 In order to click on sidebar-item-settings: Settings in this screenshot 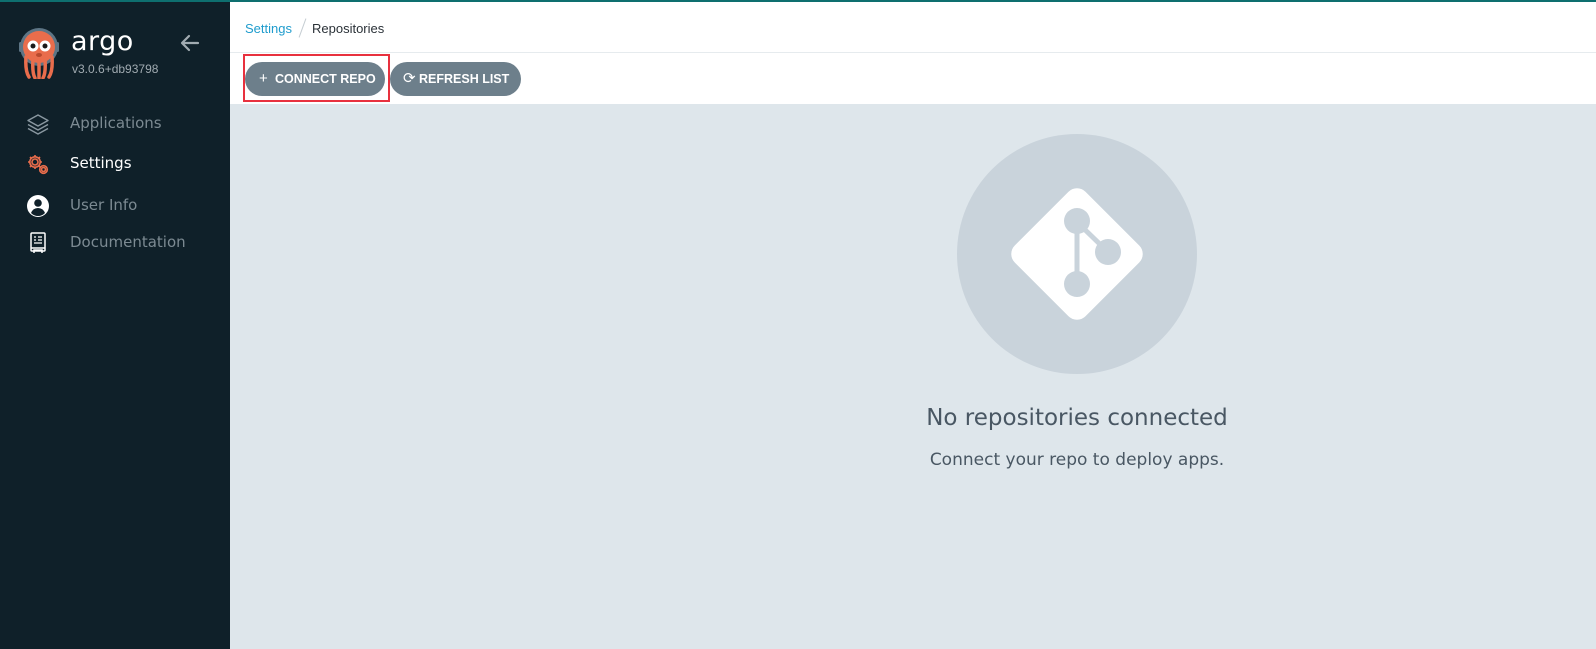, I will do `click(115, 164)`.